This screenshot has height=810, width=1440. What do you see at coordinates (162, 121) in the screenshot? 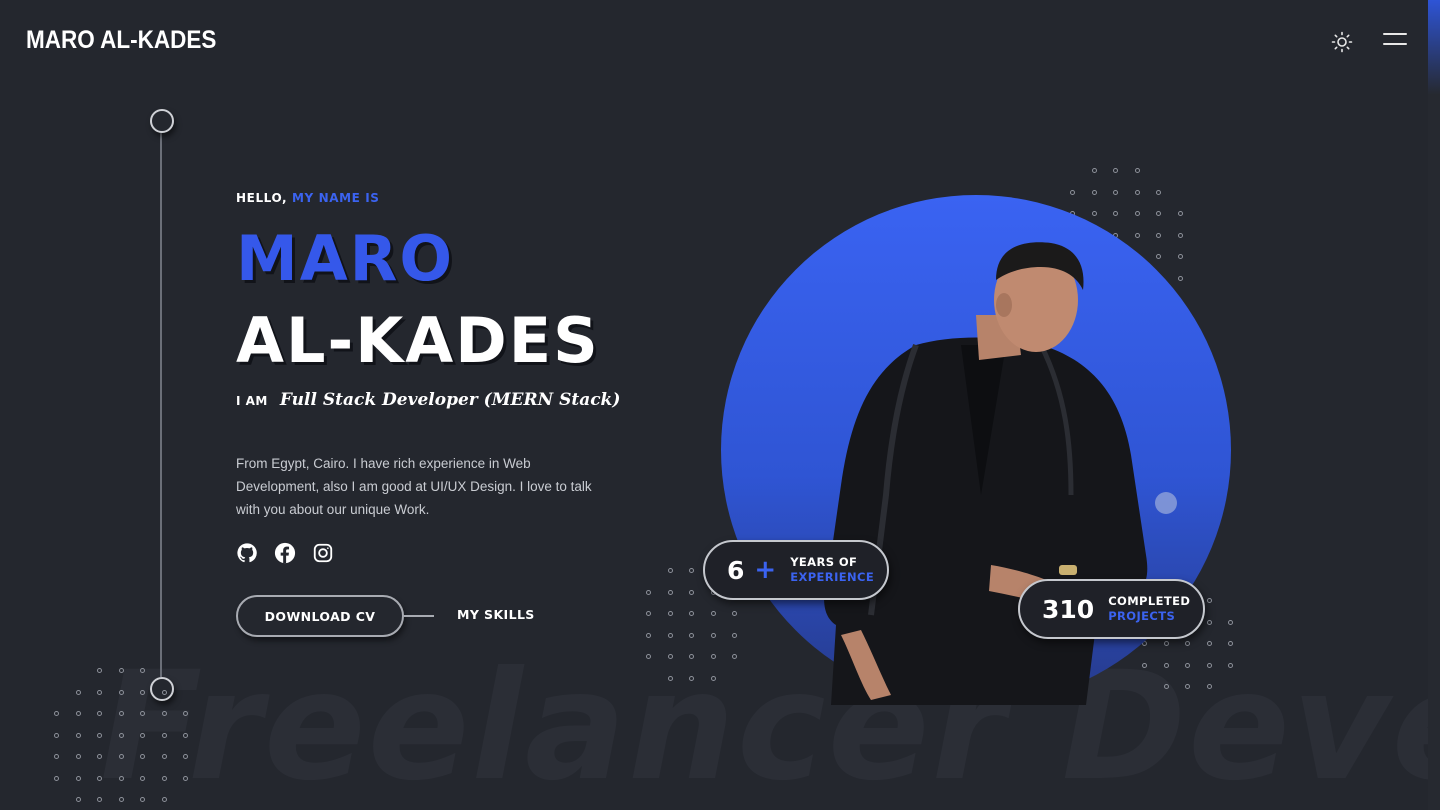
I see `timeline-dot-top` at bounding box center [162, 121].